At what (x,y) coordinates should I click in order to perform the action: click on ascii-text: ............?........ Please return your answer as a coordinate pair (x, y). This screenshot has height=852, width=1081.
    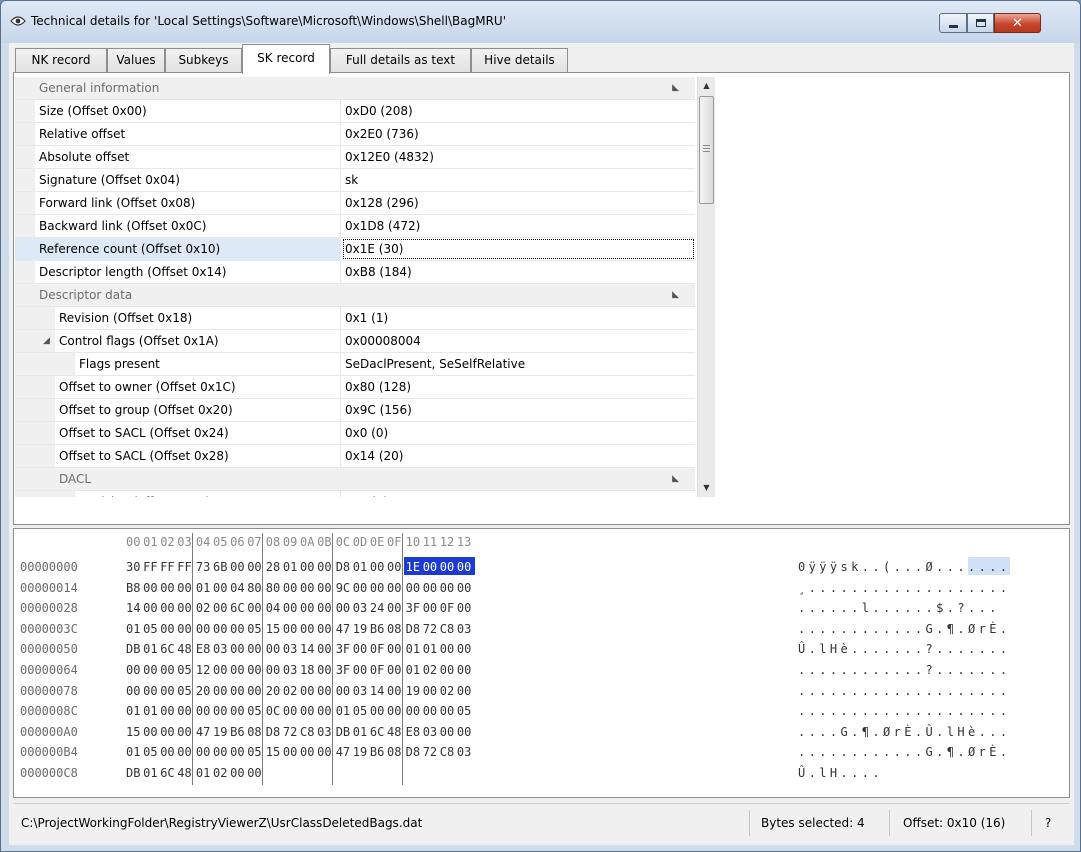
    Looking at the image, I should click on (904, 670).